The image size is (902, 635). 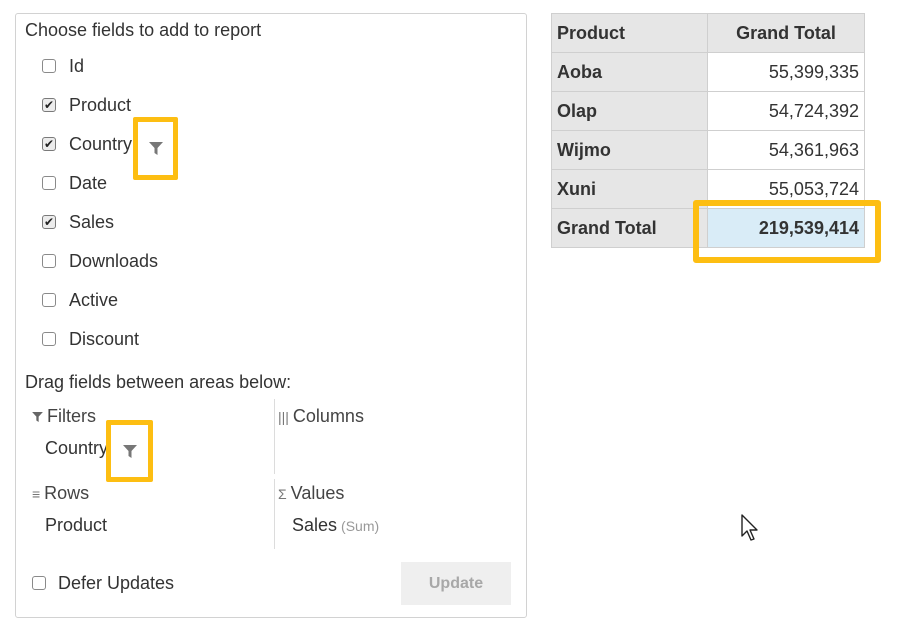 What do you see at coordinates (39, 583) in the screenshot?
I see `defer-updates-checkbox` at bounding box center [39, 583].